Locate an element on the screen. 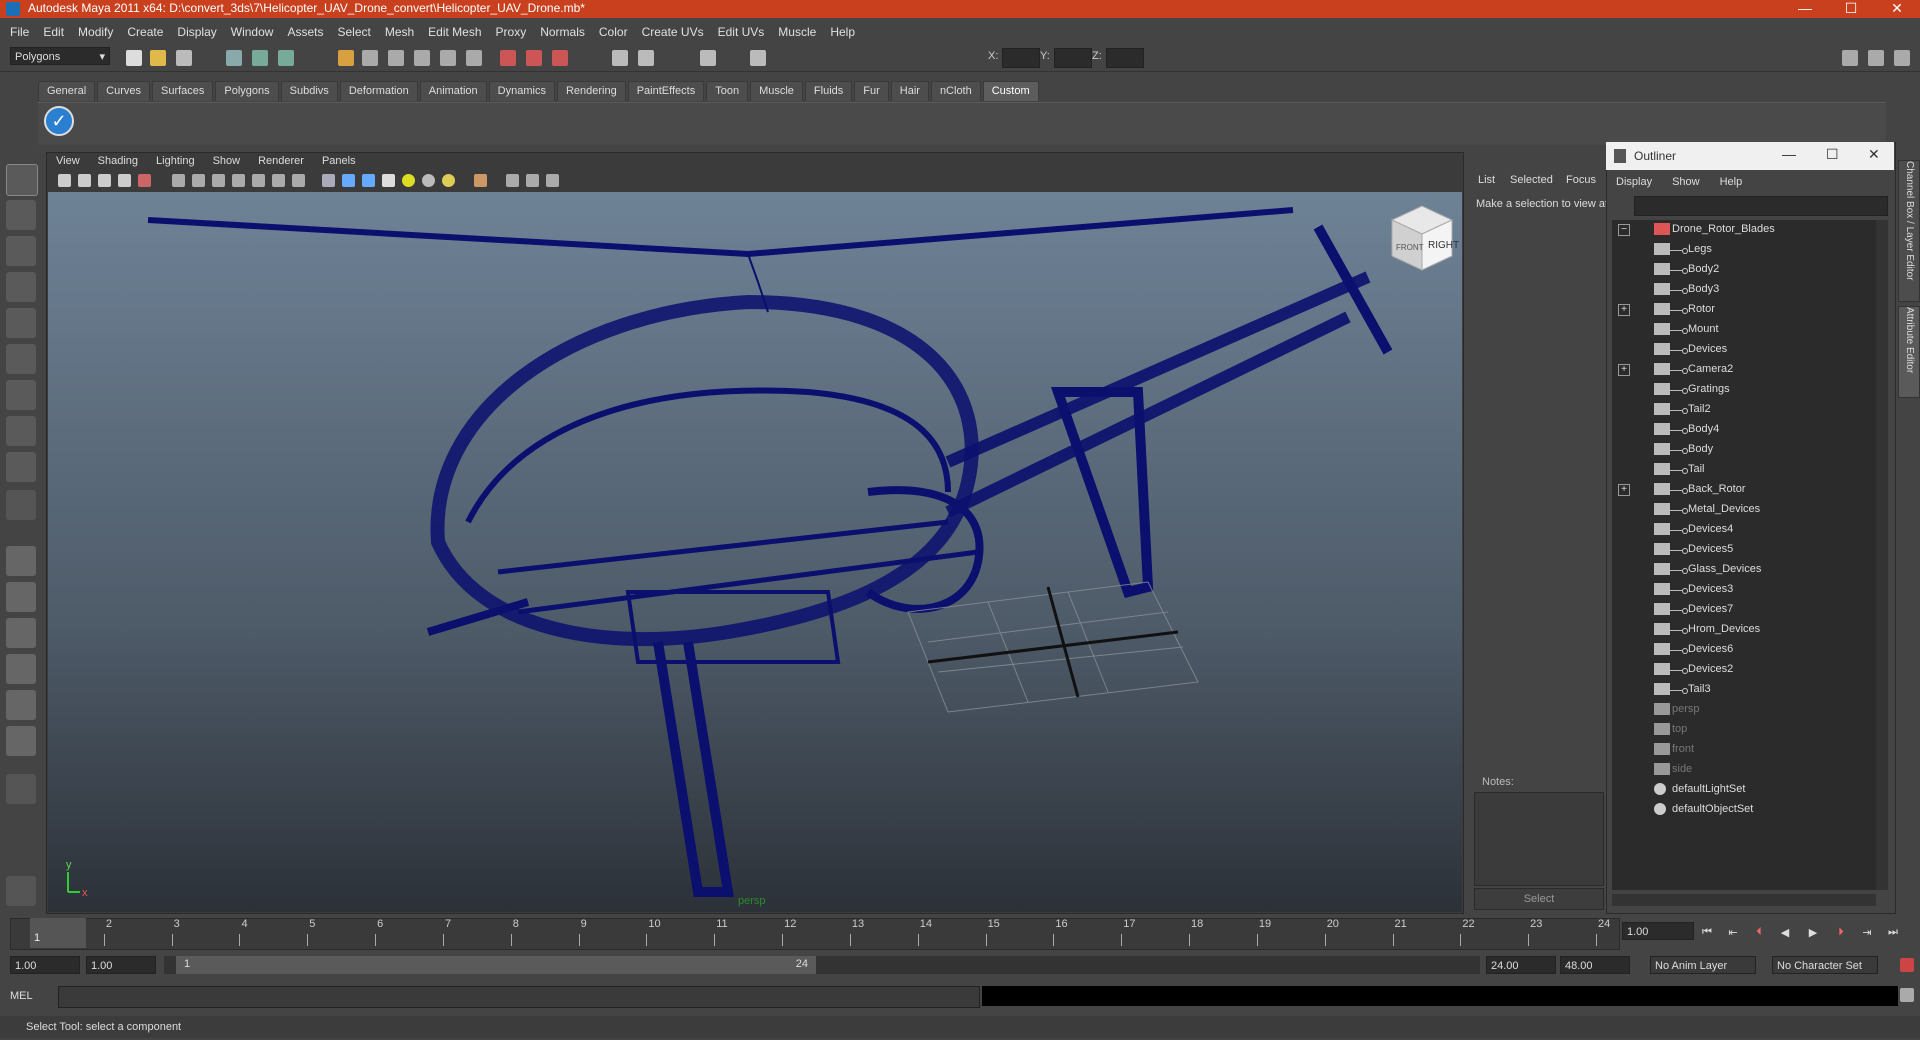  script-editor-icon is located at coordinates (1907, 995).